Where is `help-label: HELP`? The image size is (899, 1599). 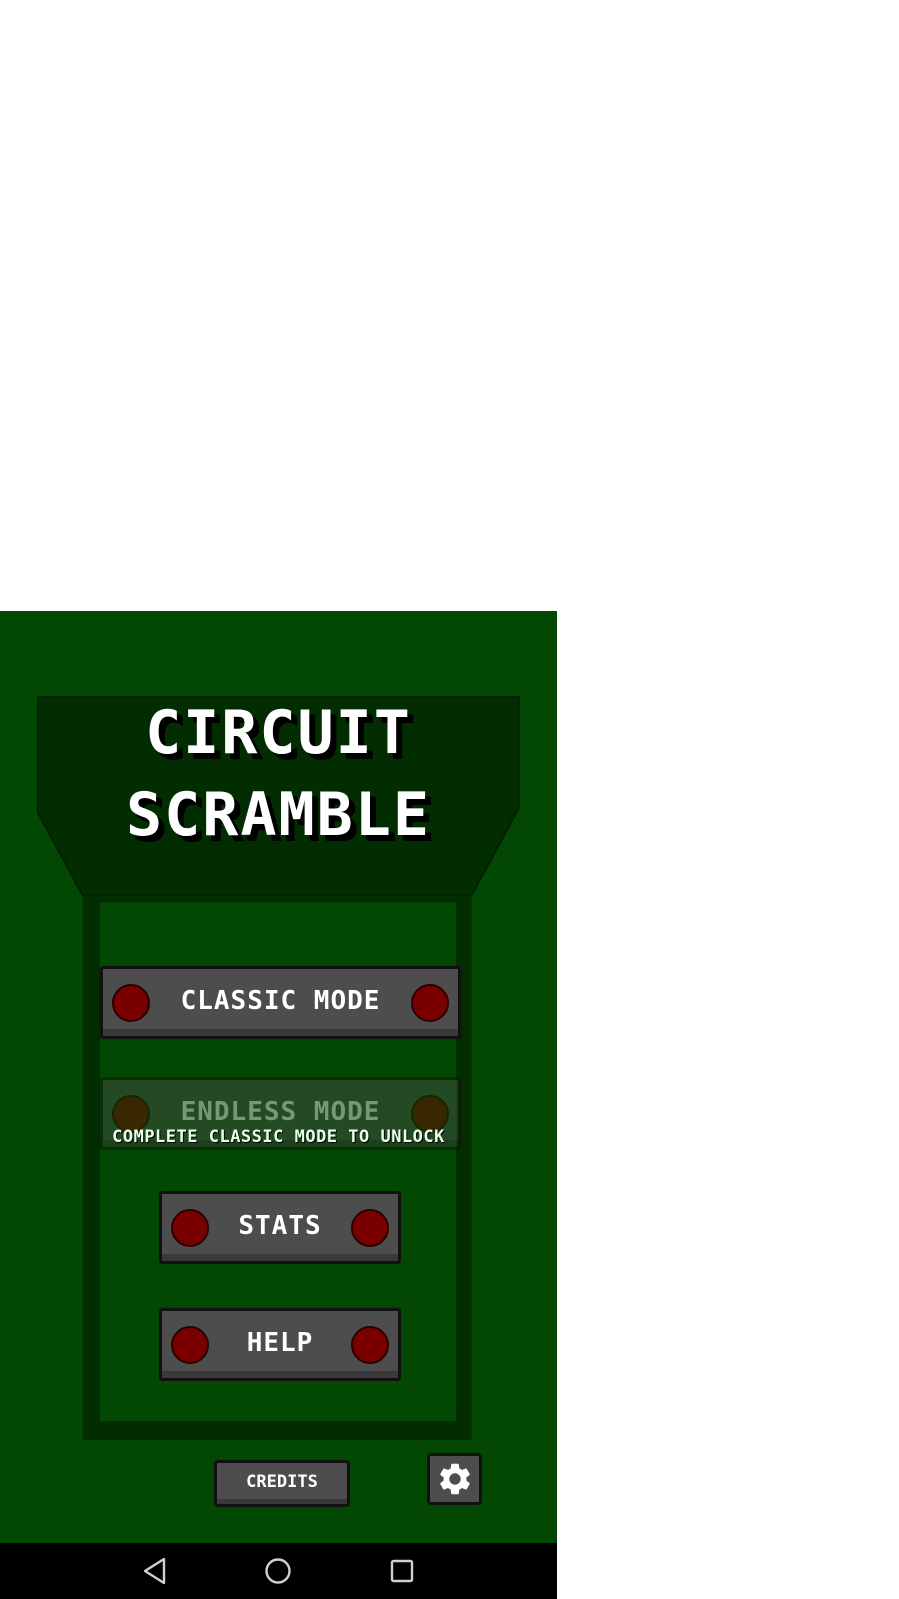
help-label: HELP is located at coordinates (280, 1342).